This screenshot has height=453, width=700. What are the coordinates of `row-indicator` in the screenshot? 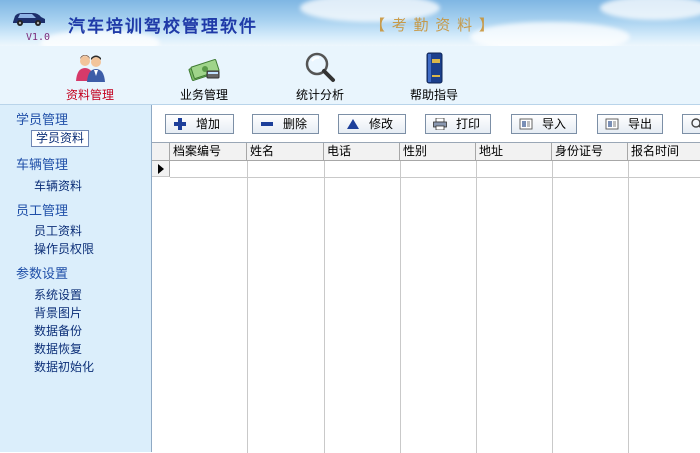 It's located at (161, 169).